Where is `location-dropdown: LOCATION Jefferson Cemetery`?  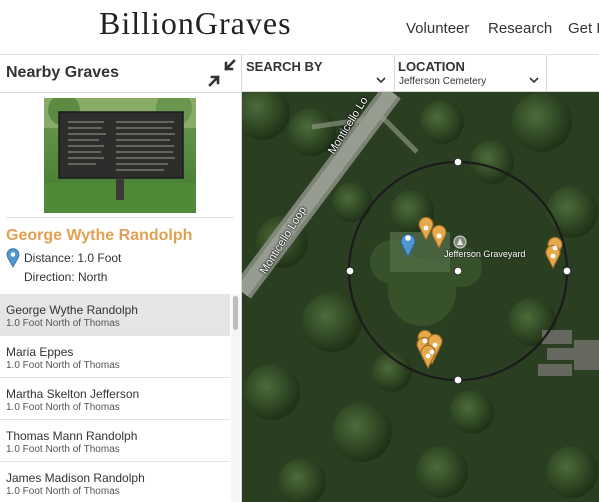 location-dropdown: LOCATION Jefferson Cemetery is located at coordinates (470, 73).